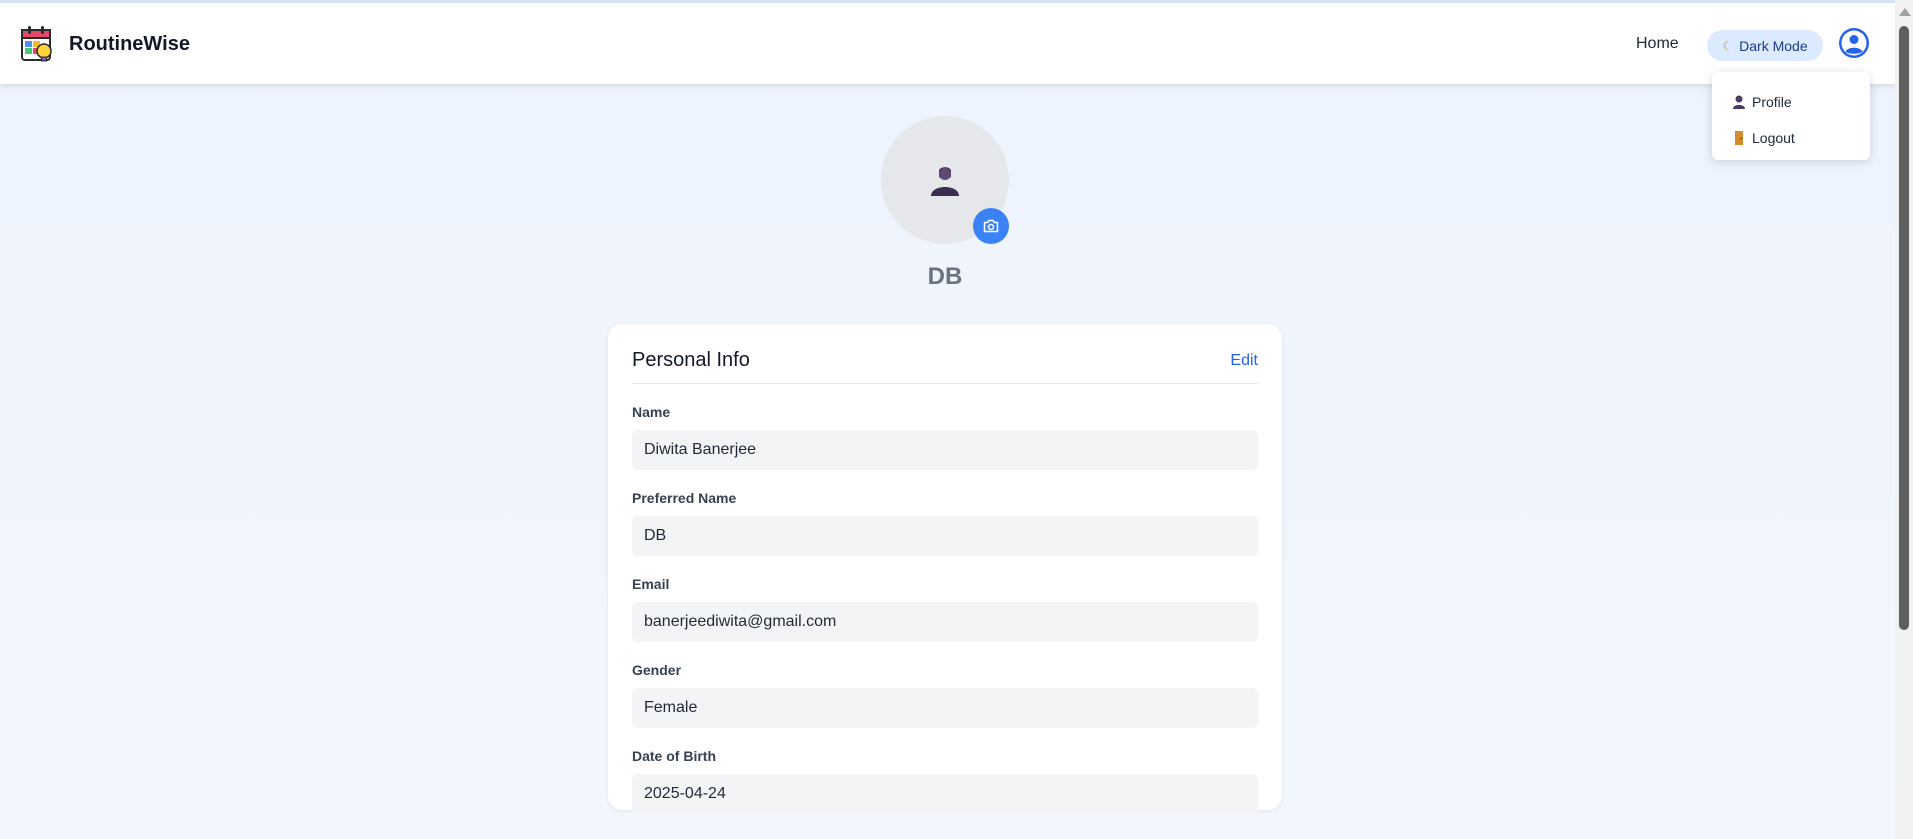 This screenshot has width=1913, height=839. What do you see at coordinates (1773, 138) in the screenshot?
I see `dropdown-item-label: Logout` at bounding box center [1773, 138].